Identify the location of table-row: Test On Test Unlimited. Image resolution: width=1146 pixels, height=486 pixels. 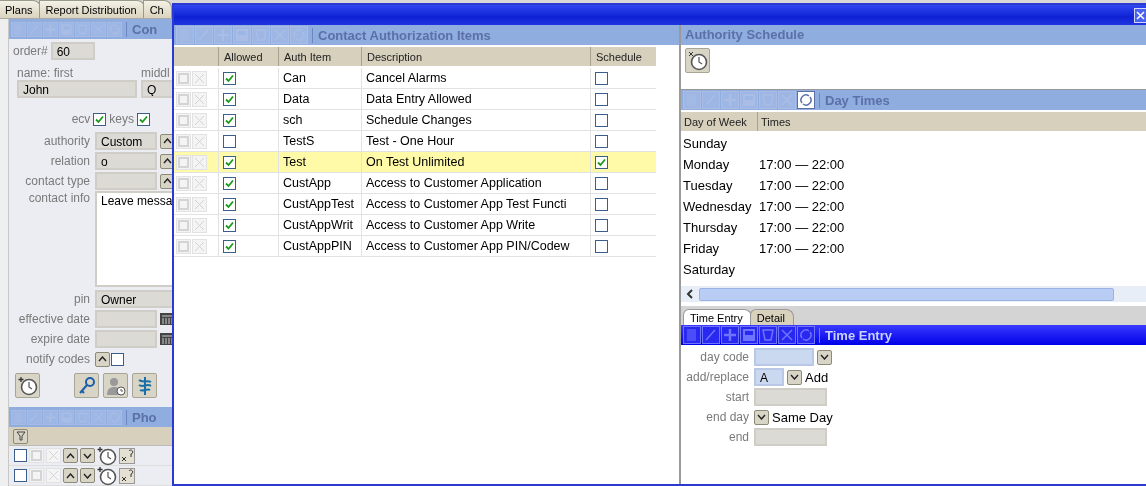
(415, 162).